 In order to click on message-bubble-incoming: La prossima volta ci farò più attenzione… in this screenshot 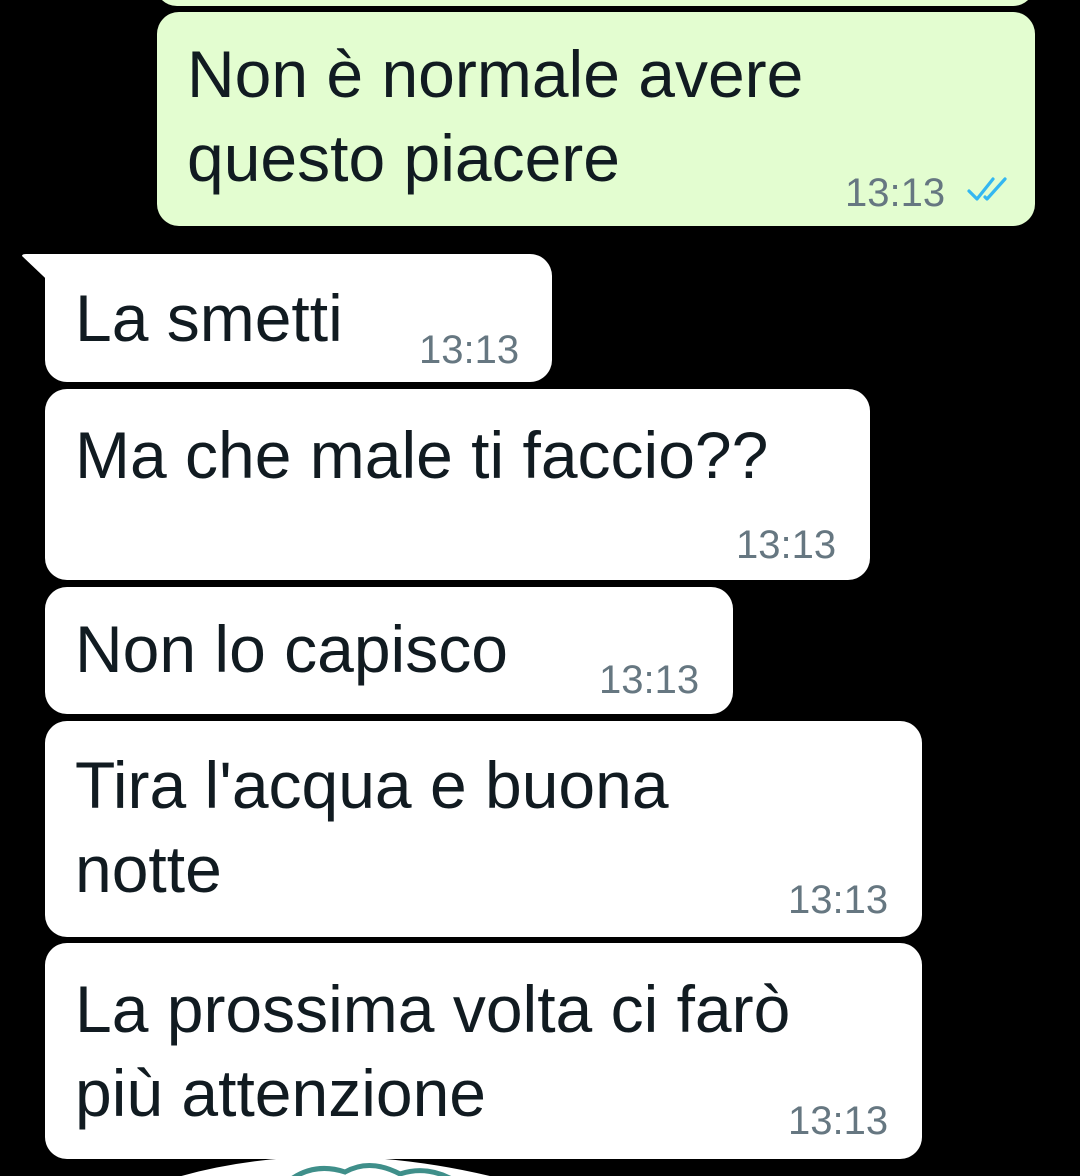, I will do `click(483, 1051)`.